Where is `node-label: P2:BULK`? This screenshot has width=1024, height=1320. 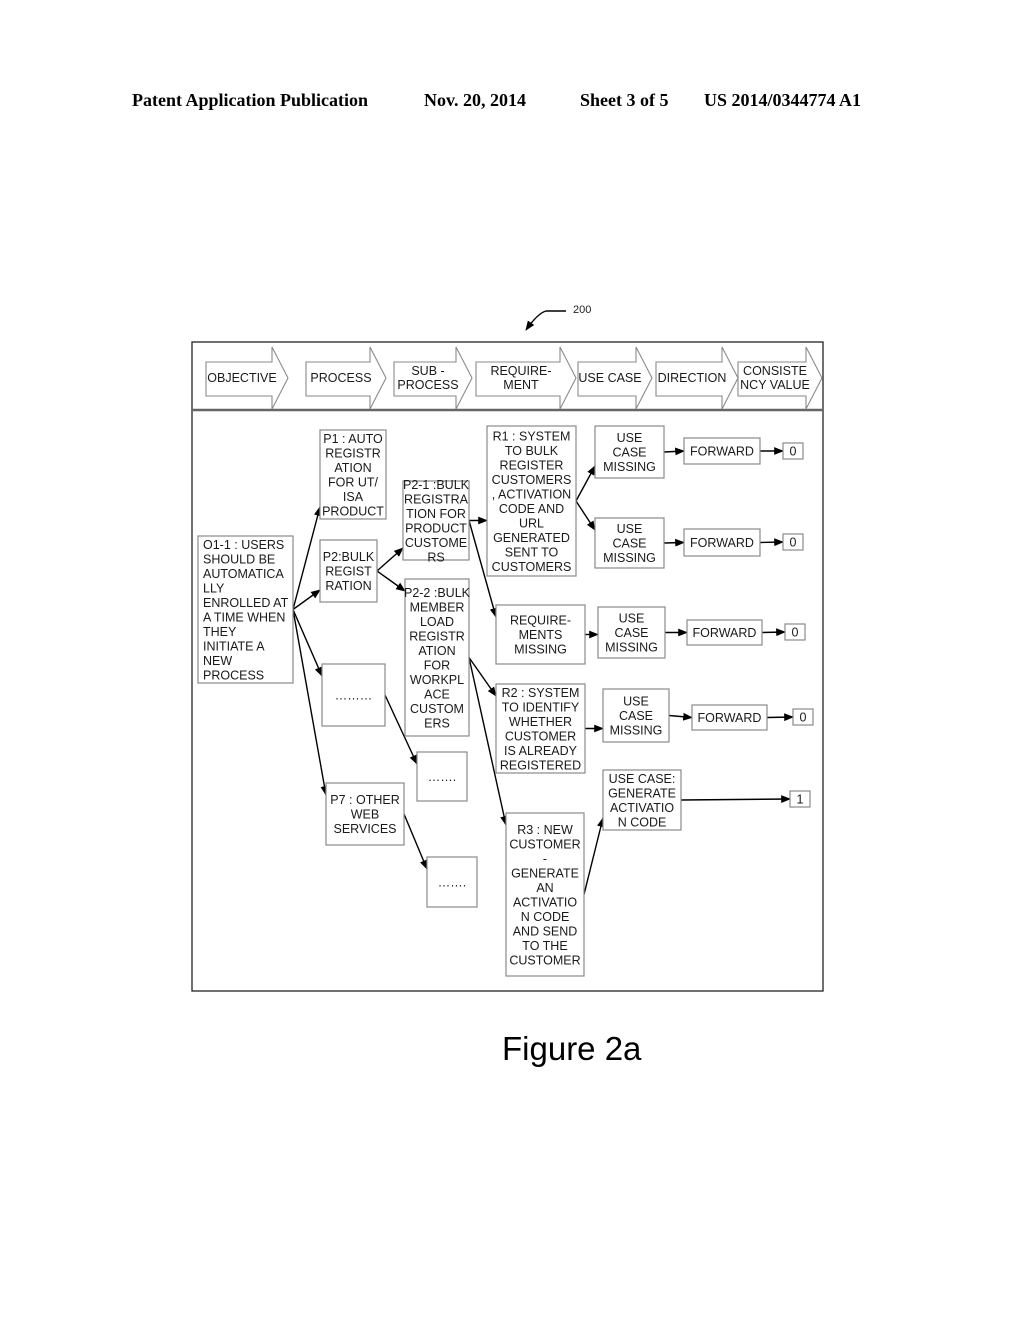
node-label: P2:BULK is located at coordinates (349, 557).